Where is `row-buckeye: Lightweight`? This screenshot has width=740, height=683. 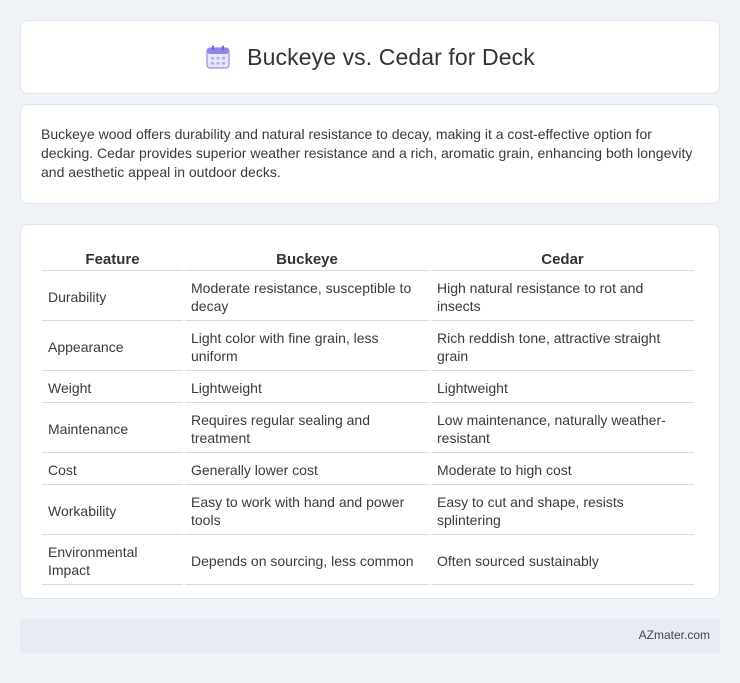 row-buckeye: Lightweight is located at coordinates (307, 388).